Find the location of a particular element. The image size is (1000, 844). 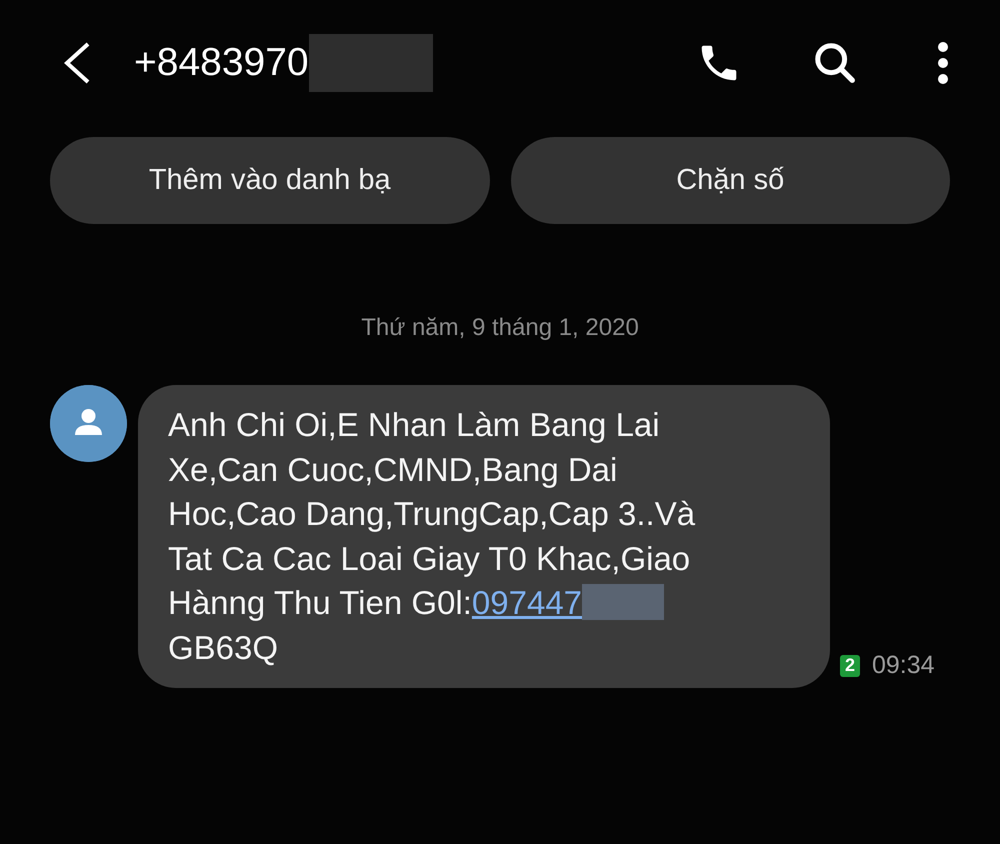

date-label: Thứ năm, 9 tháng 1, 2020 is located at coordinates (500, 328).